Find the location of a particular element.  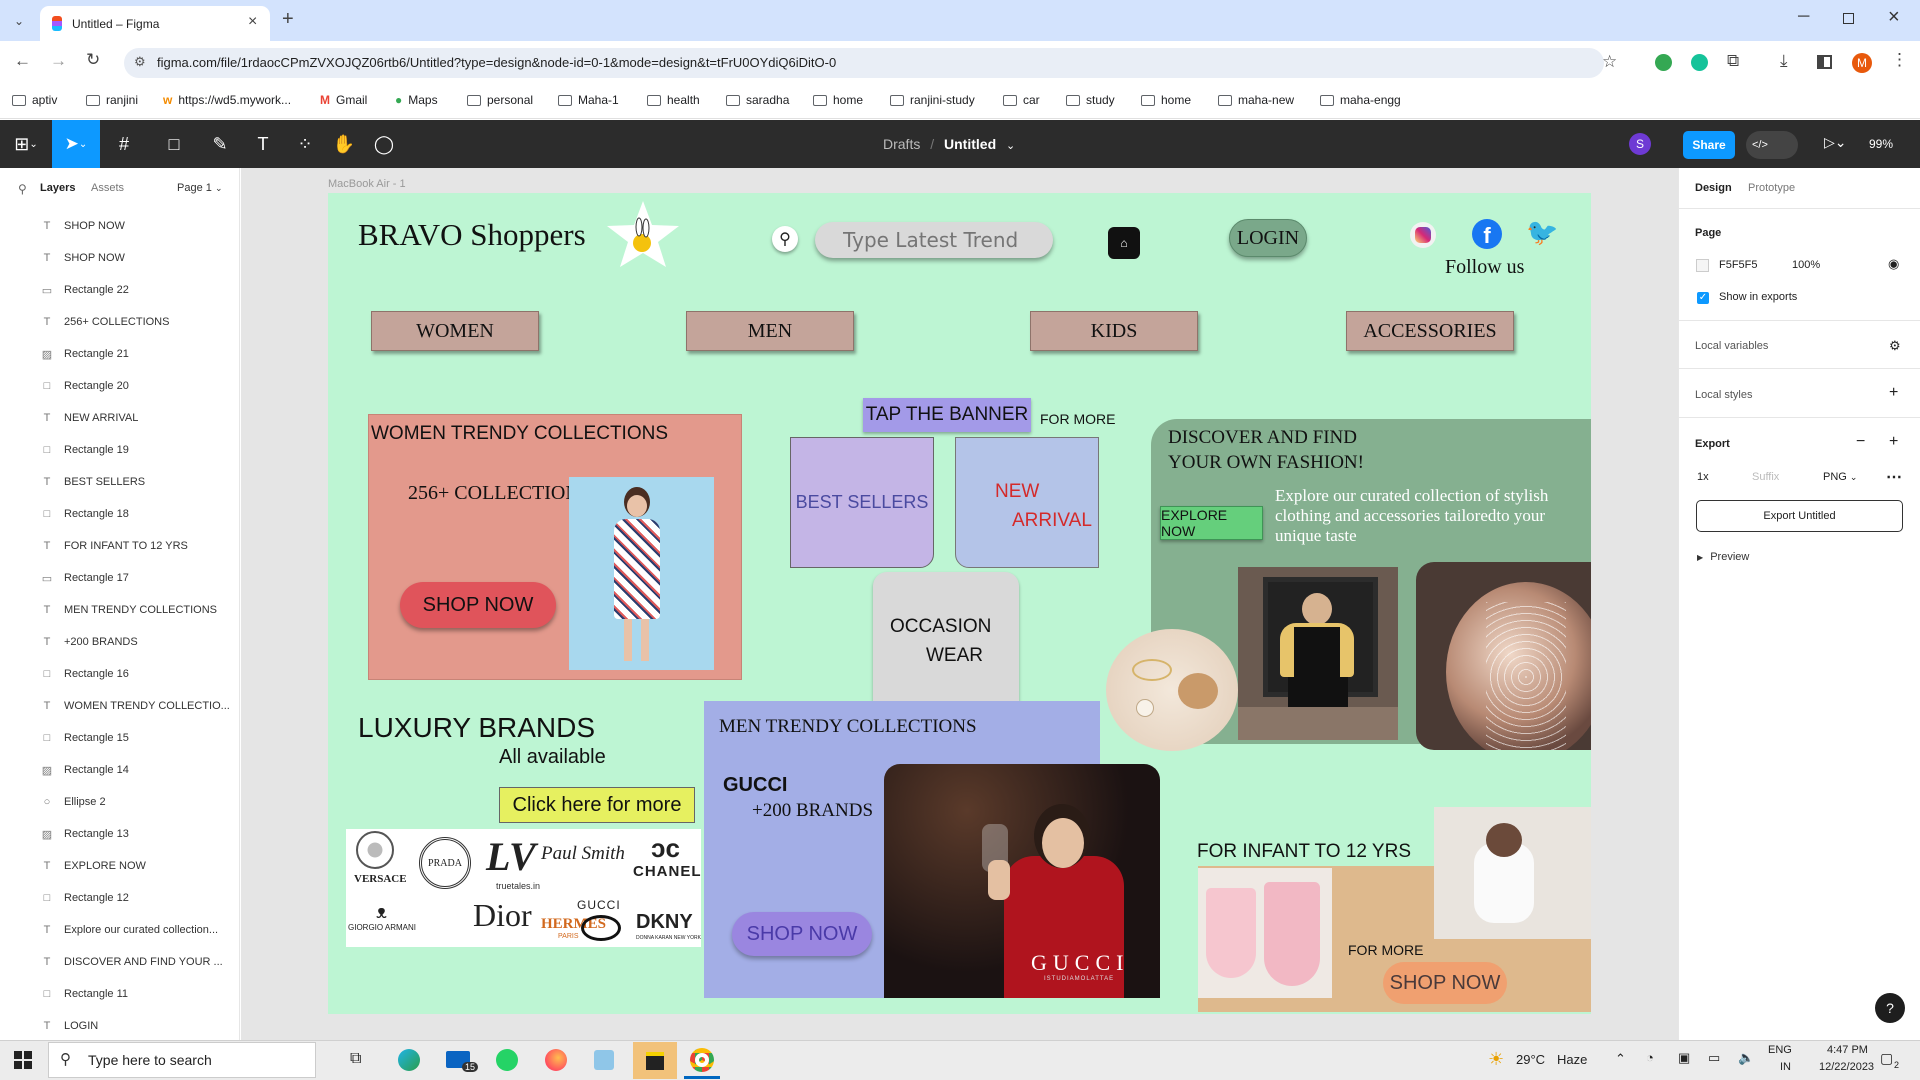

show-exports-checkbox: ✓ is located at coordinates (1703, 298).